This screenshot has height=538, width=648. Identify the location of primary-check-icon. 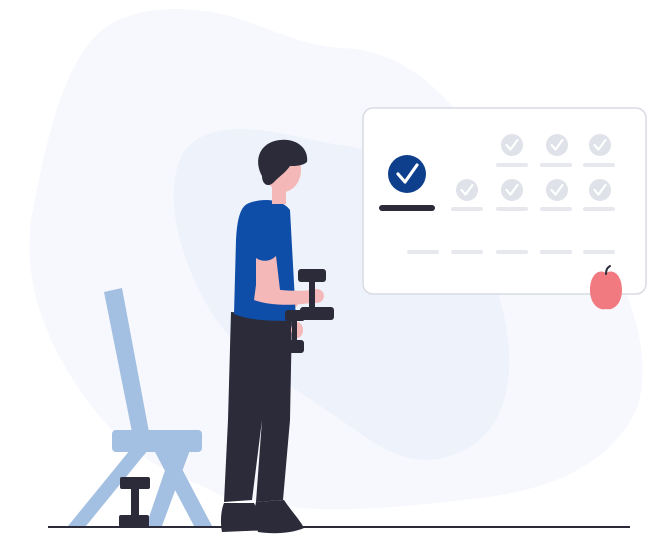
(407, 174).